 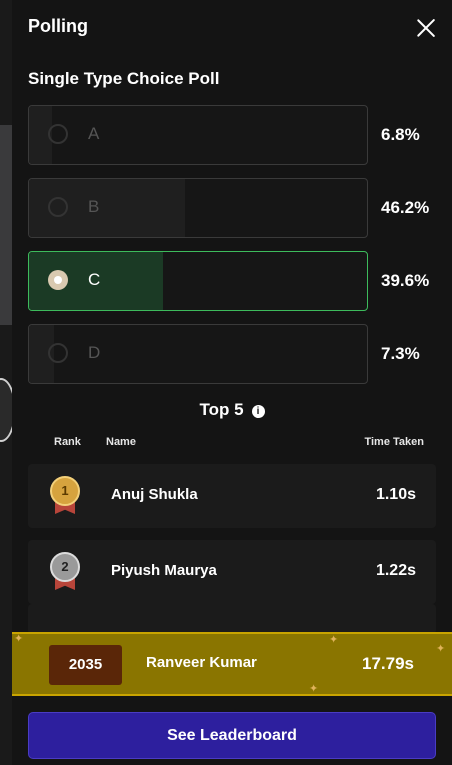 What do you see at coordinates (388, 663) in the screenshot?
I see `my-time: 17.79s` at bounding box center [388, 663].